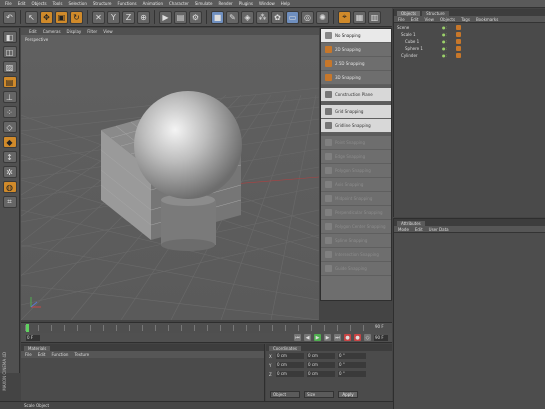 The height and width of the screenshot is (409, 545). Describe the element at coordinates (409, 13) in the screenshot. I see `tab-objects: Objects` at that location.